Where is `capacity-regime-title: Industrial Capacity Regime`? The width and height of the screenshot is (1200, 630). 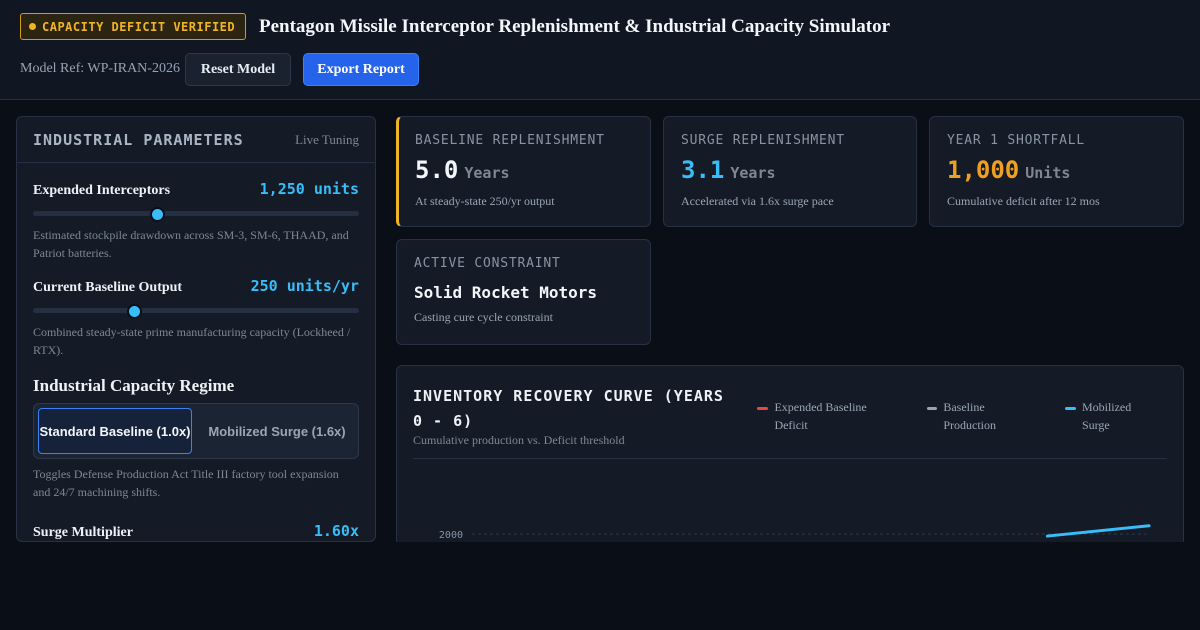
capacity-regime-title: Industrial Capacity Regime is located at coordinates (134, 385).